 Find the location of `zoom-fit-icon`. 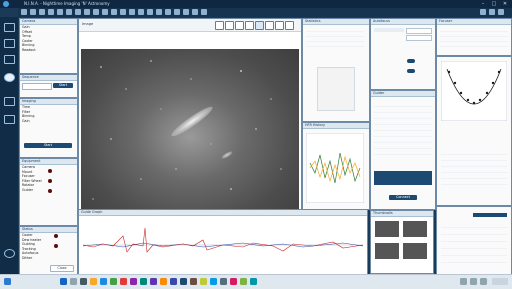

zoom-fit-icon is located at coordinates (219, 25).